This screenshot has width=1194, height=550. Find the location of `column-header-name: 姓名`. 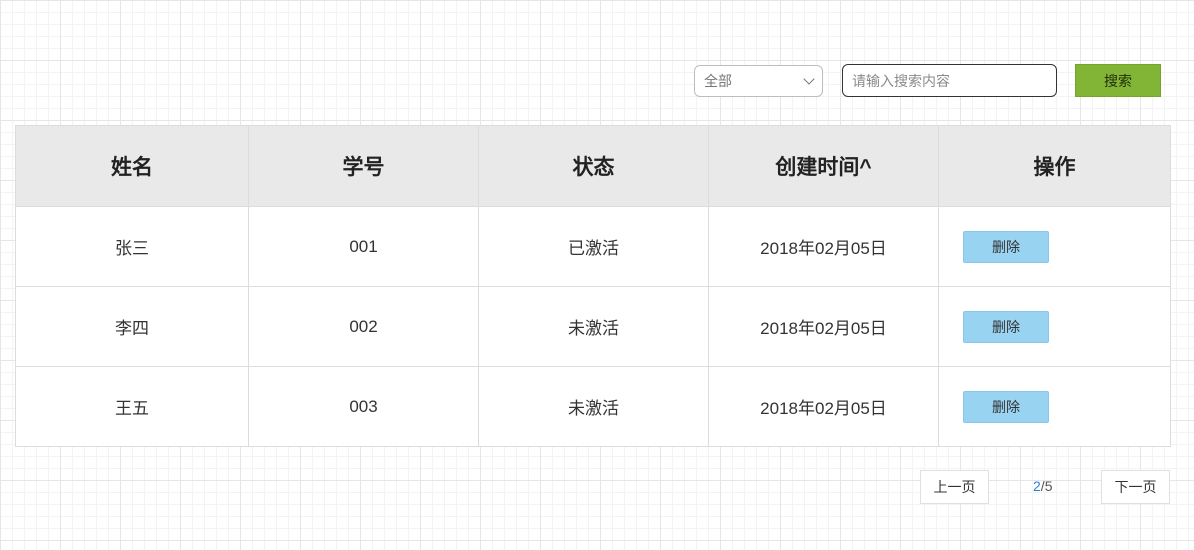

column-header-name: 姓名 is located at coordinates (132, 167).